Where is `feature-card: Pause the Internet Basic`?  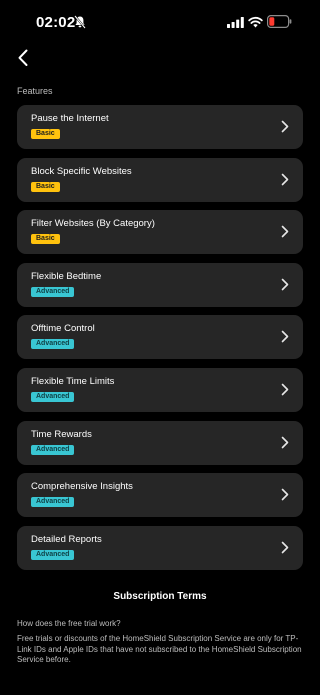 feature-card: Pause the Internet Basic is located at coordinates (160, 127).